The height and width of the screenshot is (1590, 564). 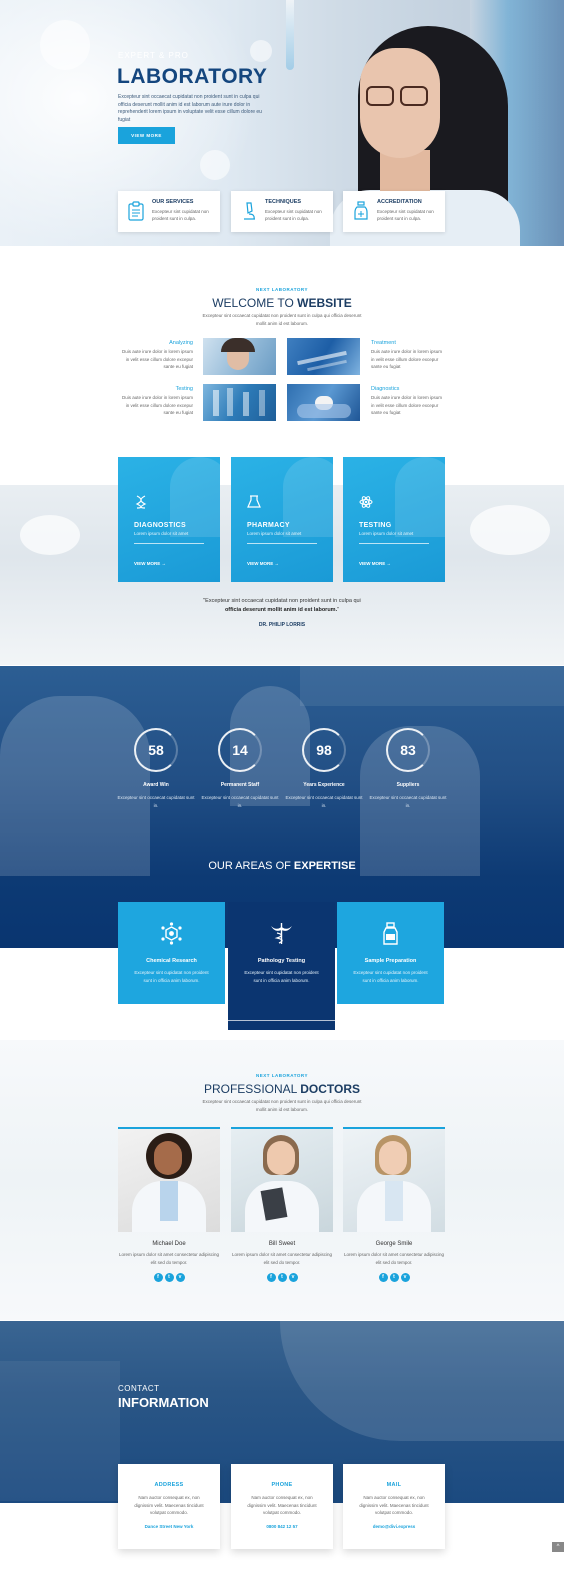 I want to click on view-more-button: VIEW MORE, so click(x=146, y=135).